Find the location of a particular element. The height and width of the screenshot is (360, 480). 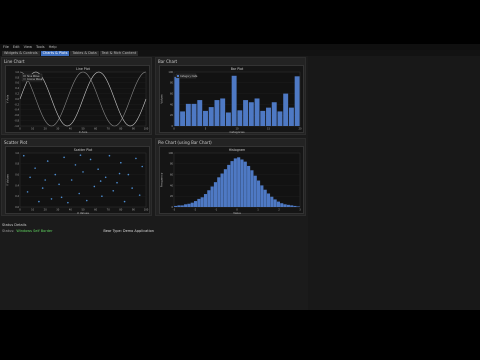

y-tick-label: 0.0 is located at coordinates (17, 99).